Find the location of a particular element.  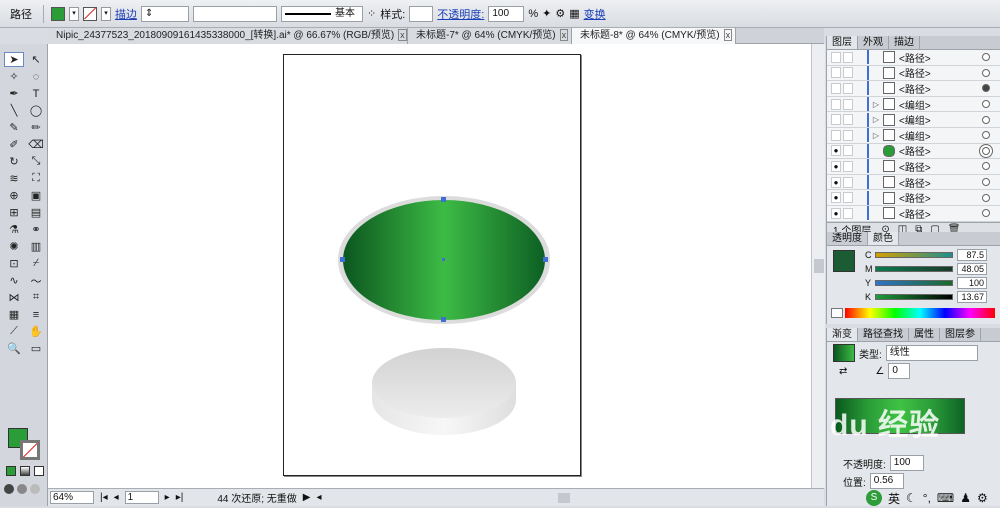

perspective-tool-icon: ⊞ is located at coordinates (14, 212).